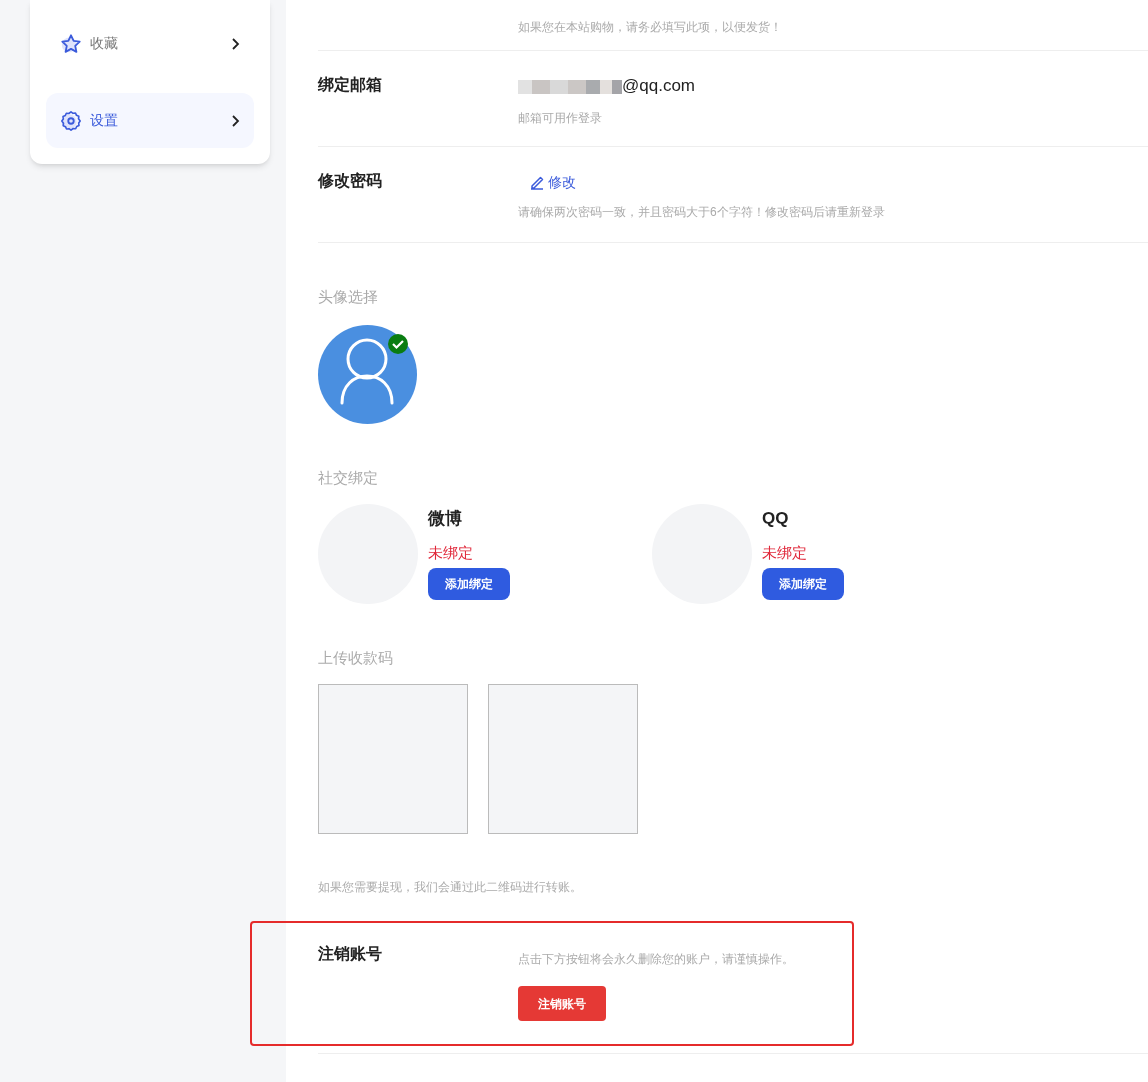 The height and width of the screenshot is (1082, 1148). What do you see at coordinates (650, 27) in the screenshot?
I see `address-hint: 如果您在本站购物，请务必填写此项，以便发货！` at bounding box center [650, 27].